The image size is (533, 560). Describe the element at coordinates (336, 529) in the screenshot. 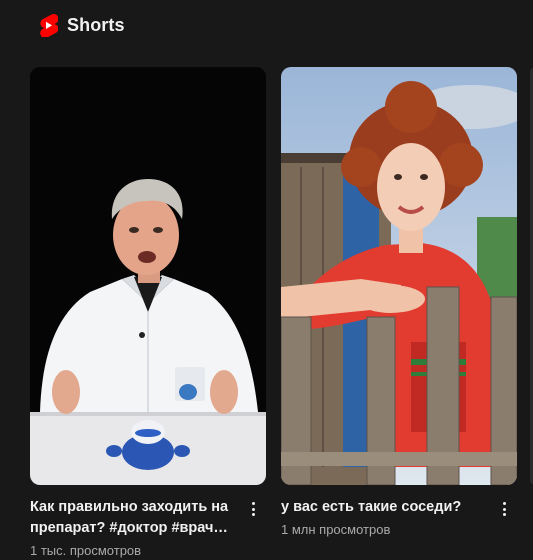

I see `short-views: 1 млн просмотров` at that location.